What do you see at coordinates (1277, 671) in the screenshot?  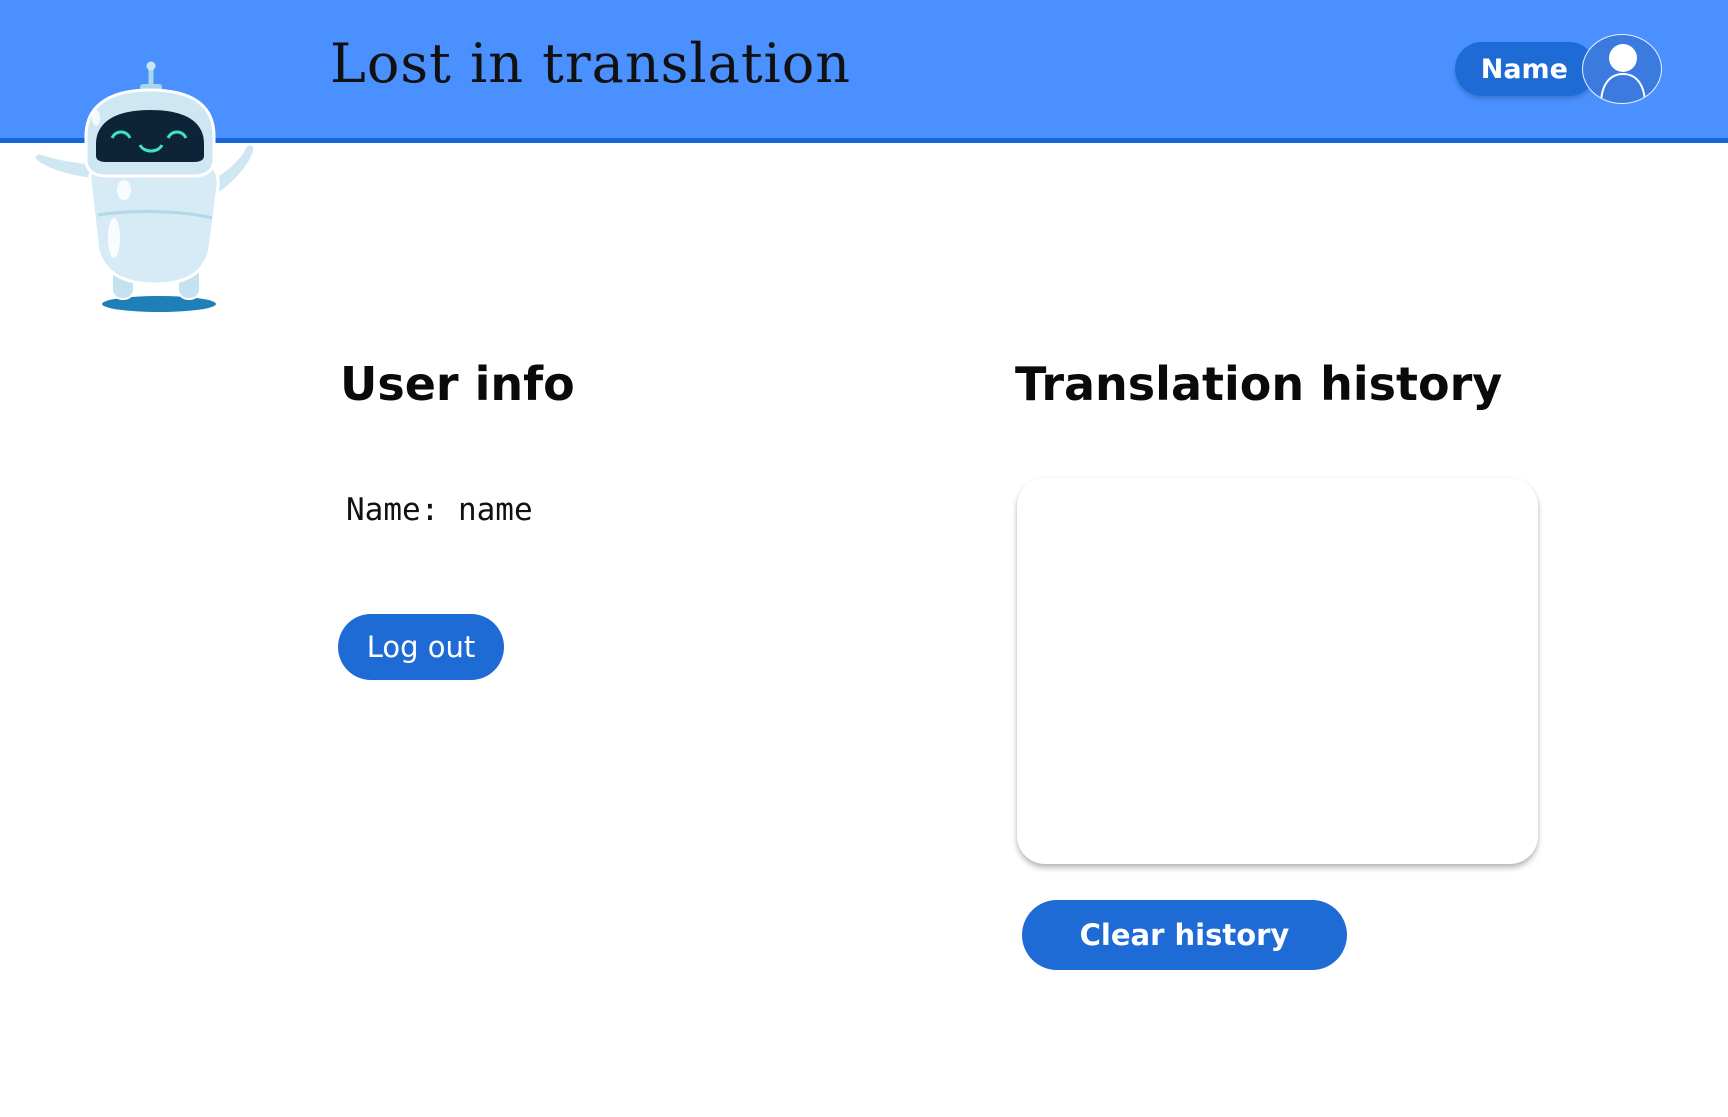 I see `translation-history-list` at bounding box center [1277, 671].